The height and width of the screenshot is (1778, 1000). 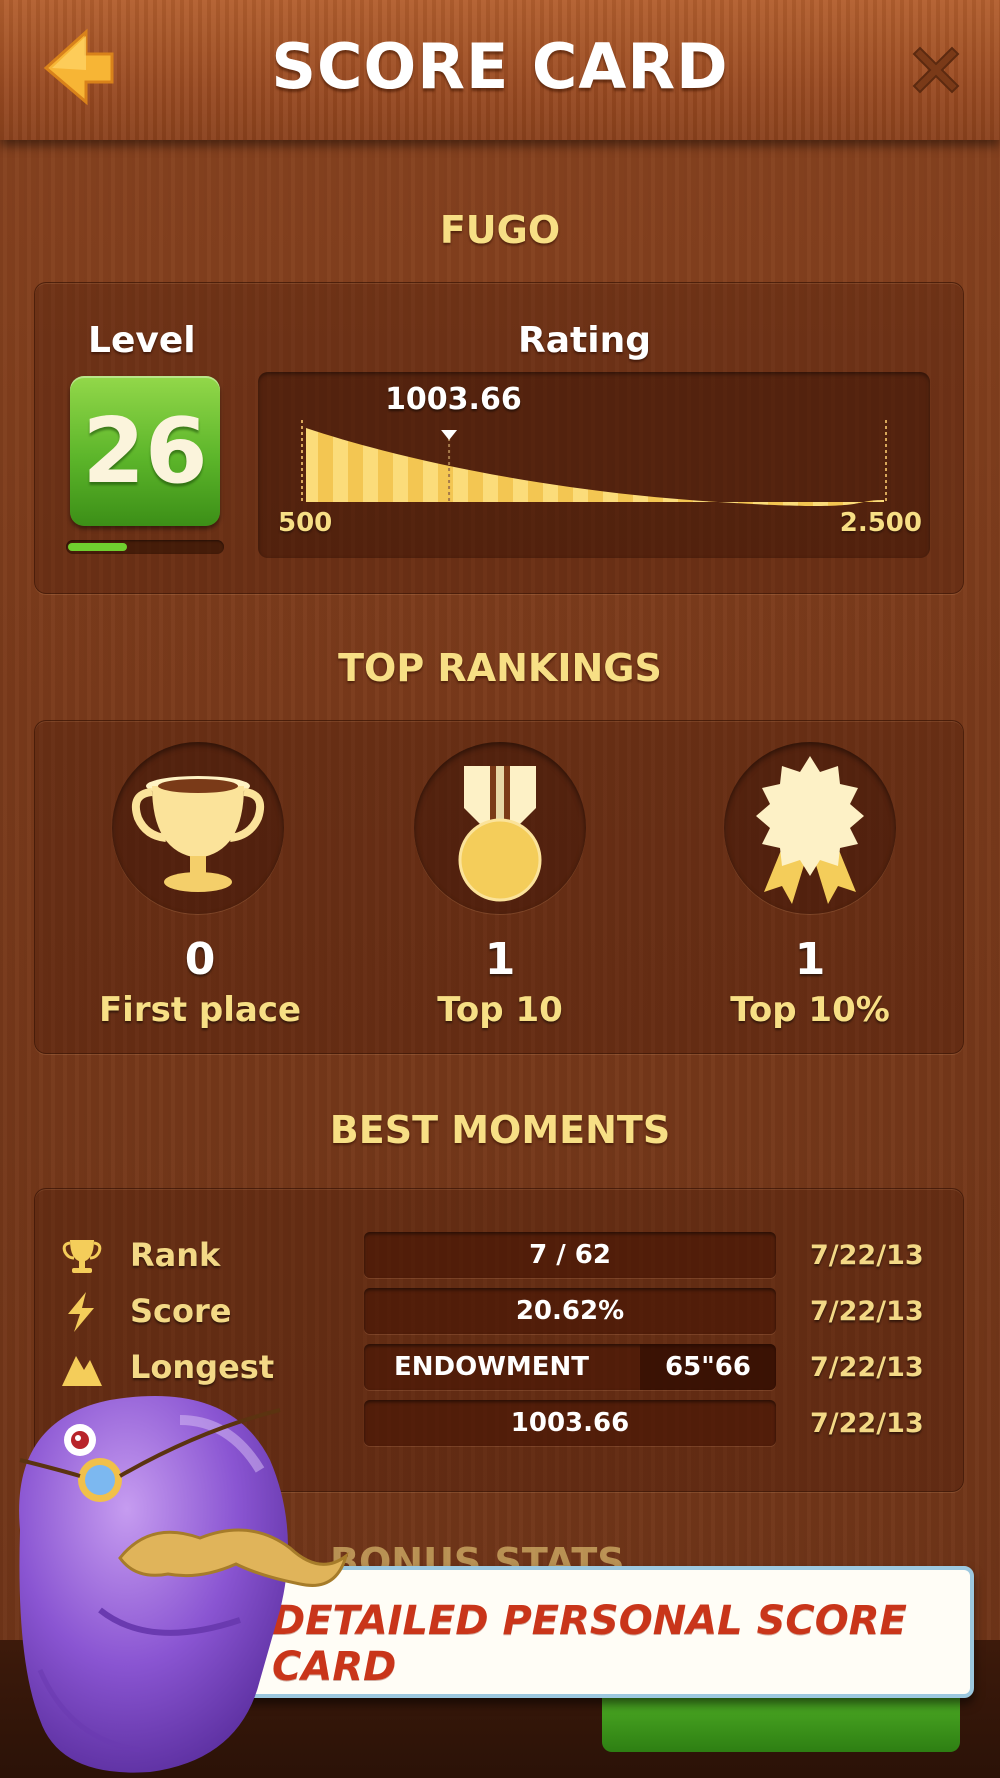 What do you see at coordinates (570, 1311) in the screenshot?
I see `moment-score-value: 20.62%` at bounding box center [570, 1311].